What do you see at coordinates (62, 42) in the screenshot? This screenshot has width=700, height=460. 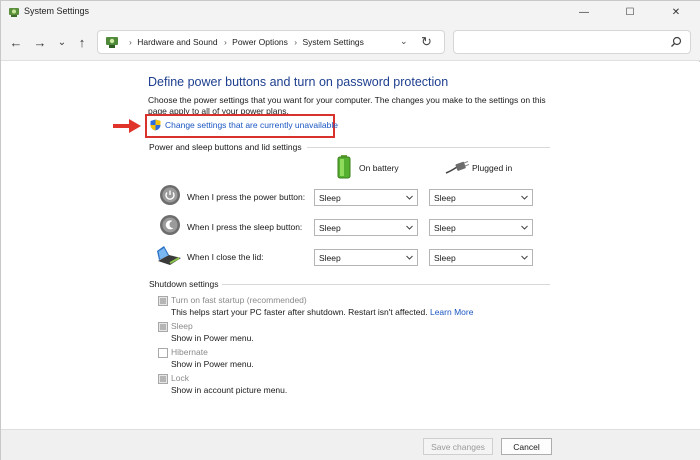 I see `recent-locations-button: ⌄` at bounding box center [62, 42].